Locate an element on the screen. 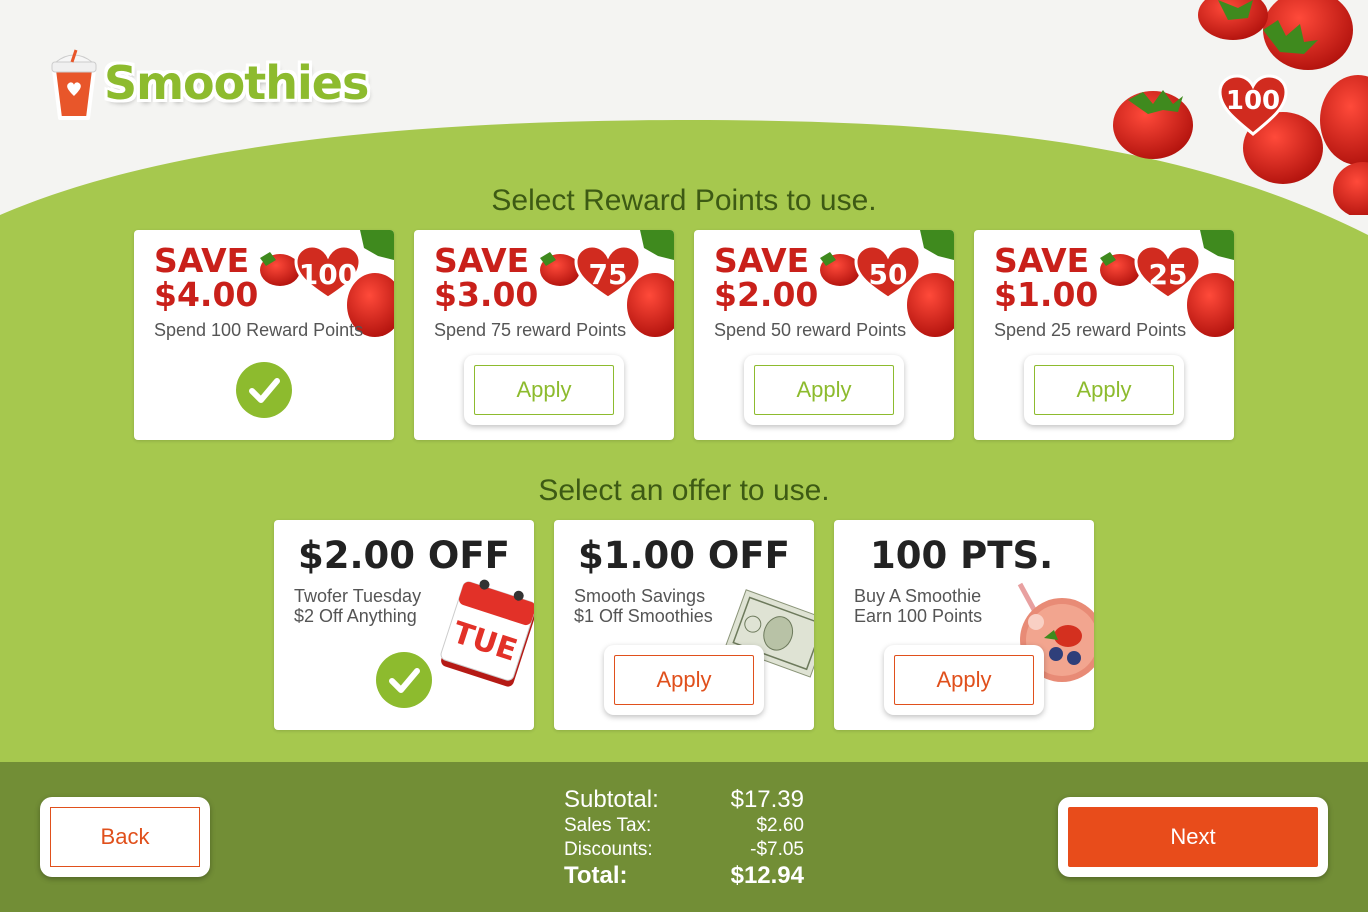 This screenshot has height=912, width=1368. smoothie-cup-icon is located at coordinates (74, 84).